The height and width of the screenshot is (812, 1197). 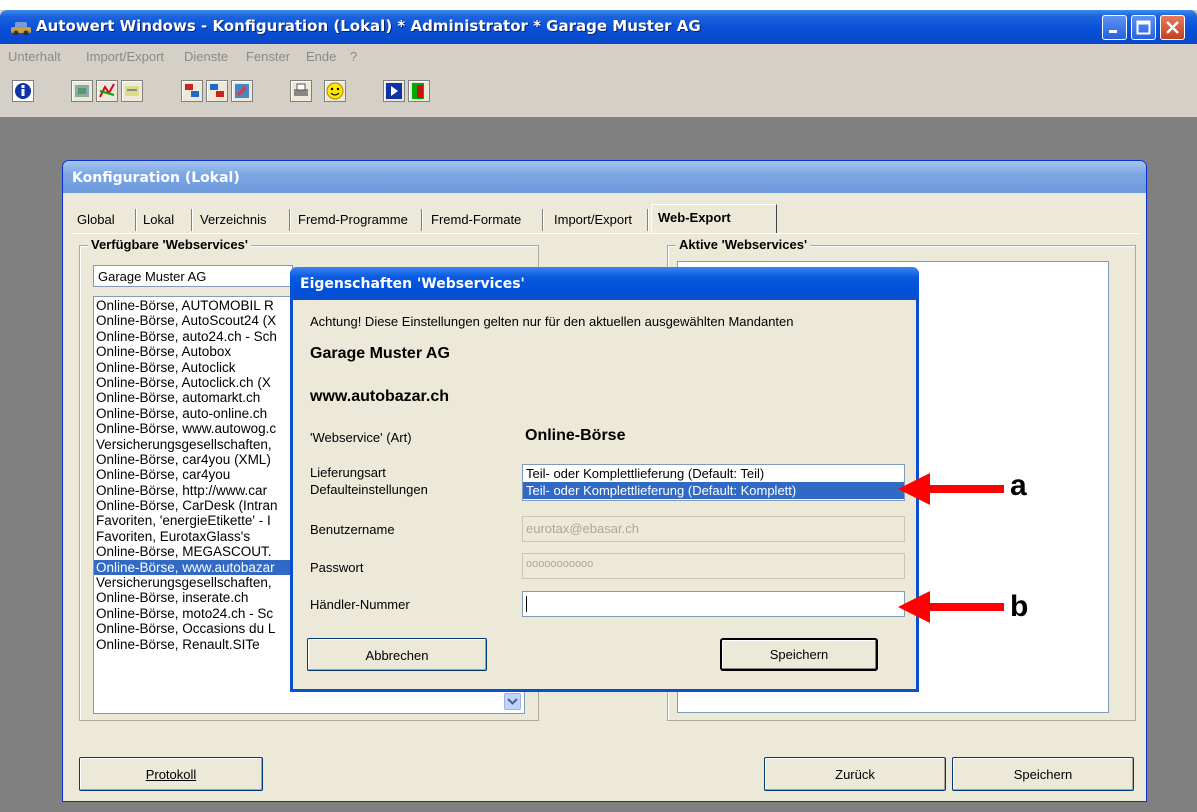 What do you see at coordinates (593, 220) in the screenshot?
I see `tab-import-export: Import/Export` at bounding box center [593, 220].